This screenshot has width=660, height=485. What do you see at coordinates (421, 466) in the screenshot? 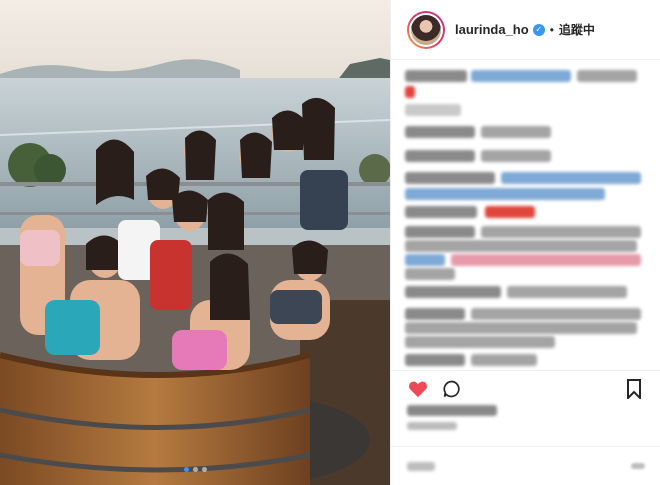
I see `add-comment-input` at bounding box center [421, 466].